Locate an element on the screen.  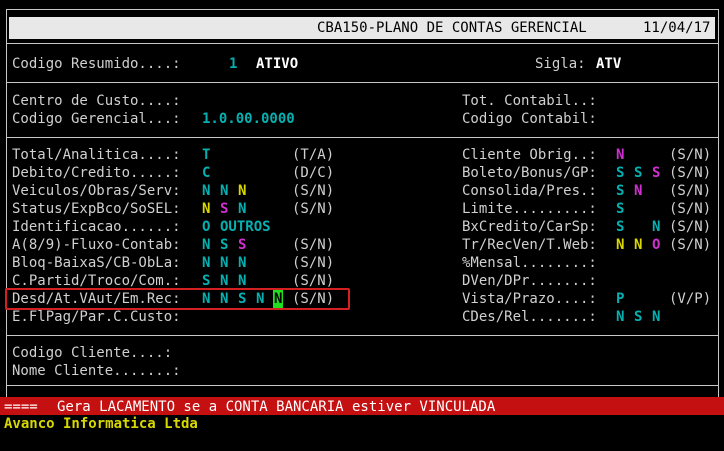
sigla-label: Sigla: is located at coordinates (560, 64).